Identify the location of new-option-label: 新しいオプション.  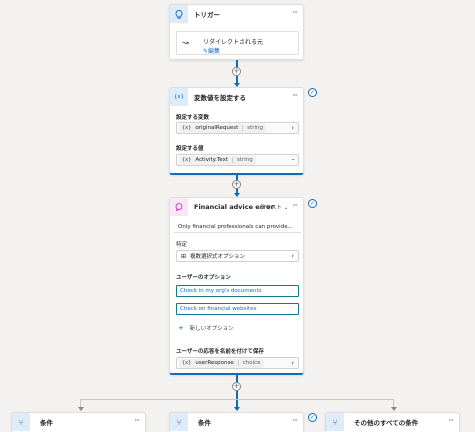
(211, 329).